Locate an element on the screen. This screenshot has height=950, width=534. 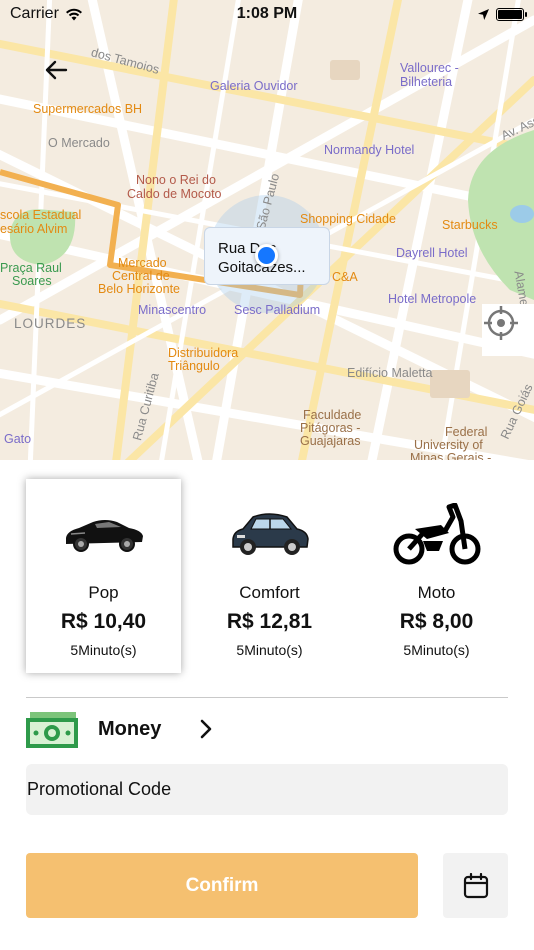
divider is located at coordinates (267, 697).